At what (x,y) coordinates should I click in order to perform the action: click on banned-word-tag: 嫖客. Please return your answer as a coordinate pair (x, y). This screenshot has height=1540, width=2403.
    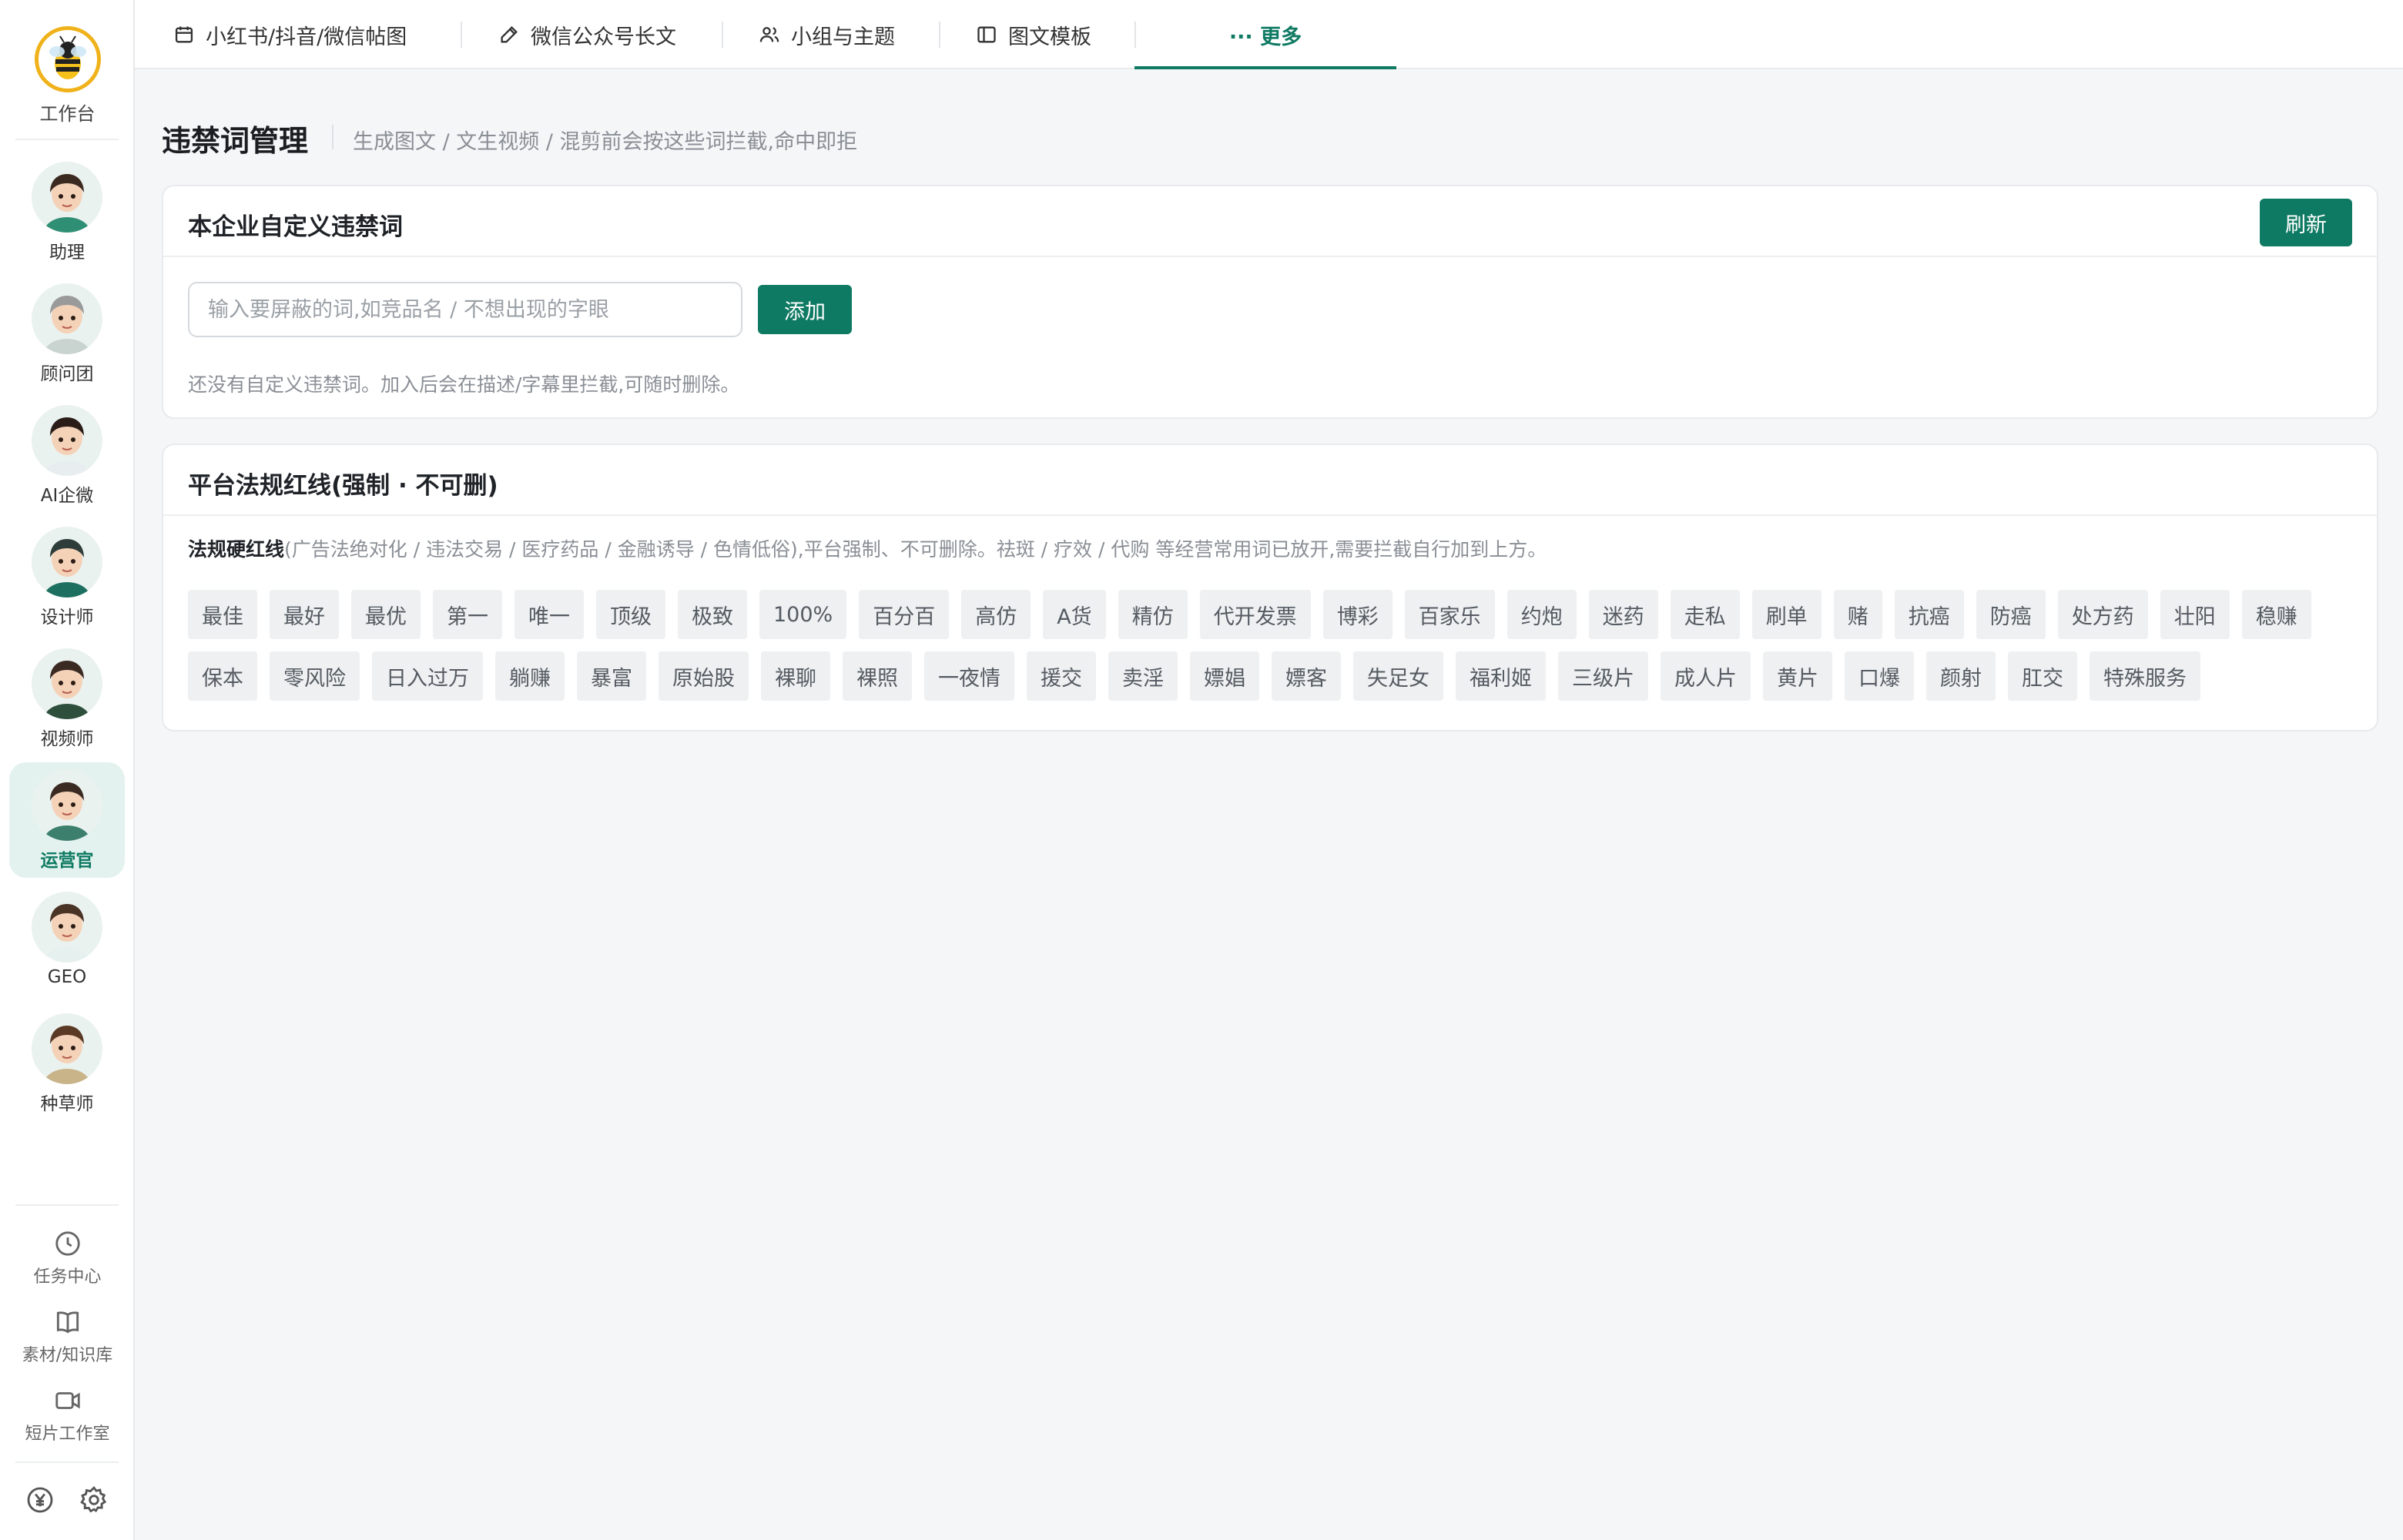
    Looking at the image, I should click on (1306, 676).